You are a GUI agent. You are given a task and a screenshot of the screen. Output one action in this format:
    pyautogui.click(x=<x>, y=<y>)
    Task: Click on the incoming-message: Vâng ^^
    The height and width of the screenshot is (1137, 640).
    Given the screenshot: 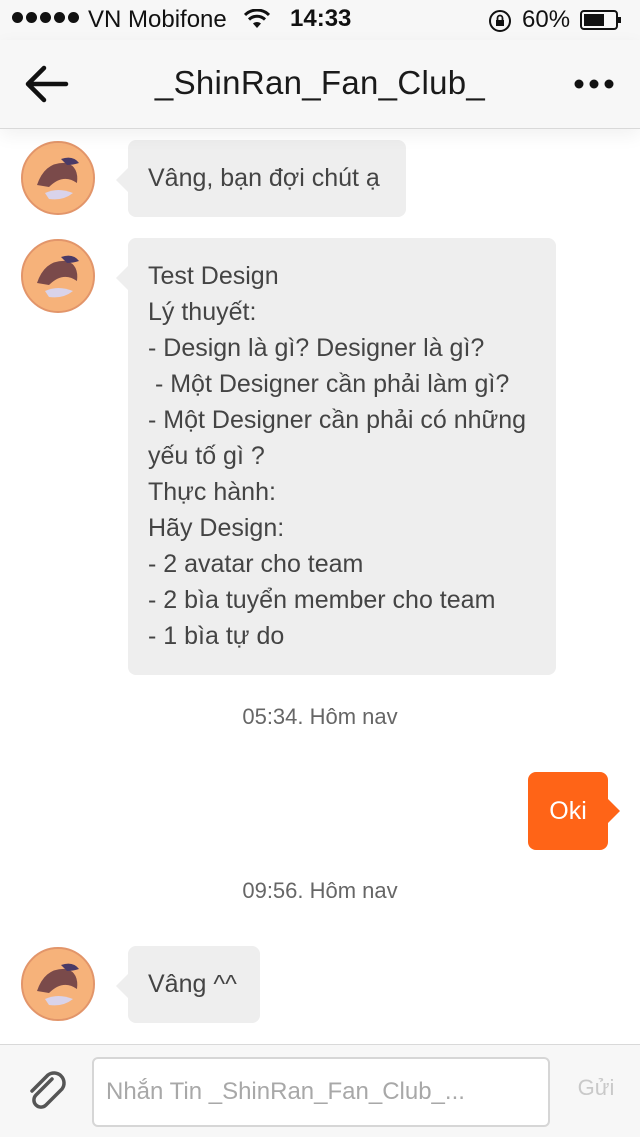 What is the action you would take?
    pyautogui.click(x=188, y=984)
    